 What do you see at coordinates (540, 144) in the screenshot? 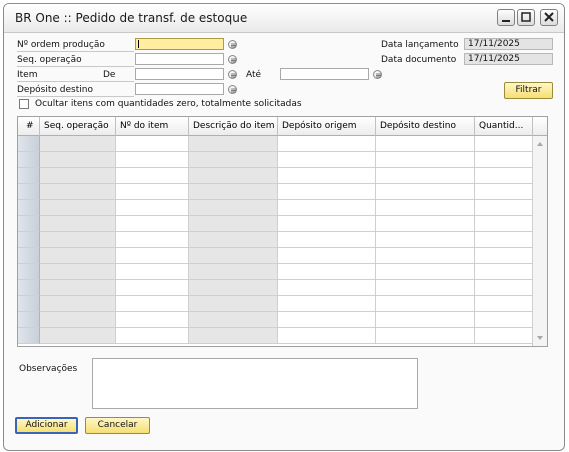
I see `scroll-up-icon` at bounding box center [540, 144].